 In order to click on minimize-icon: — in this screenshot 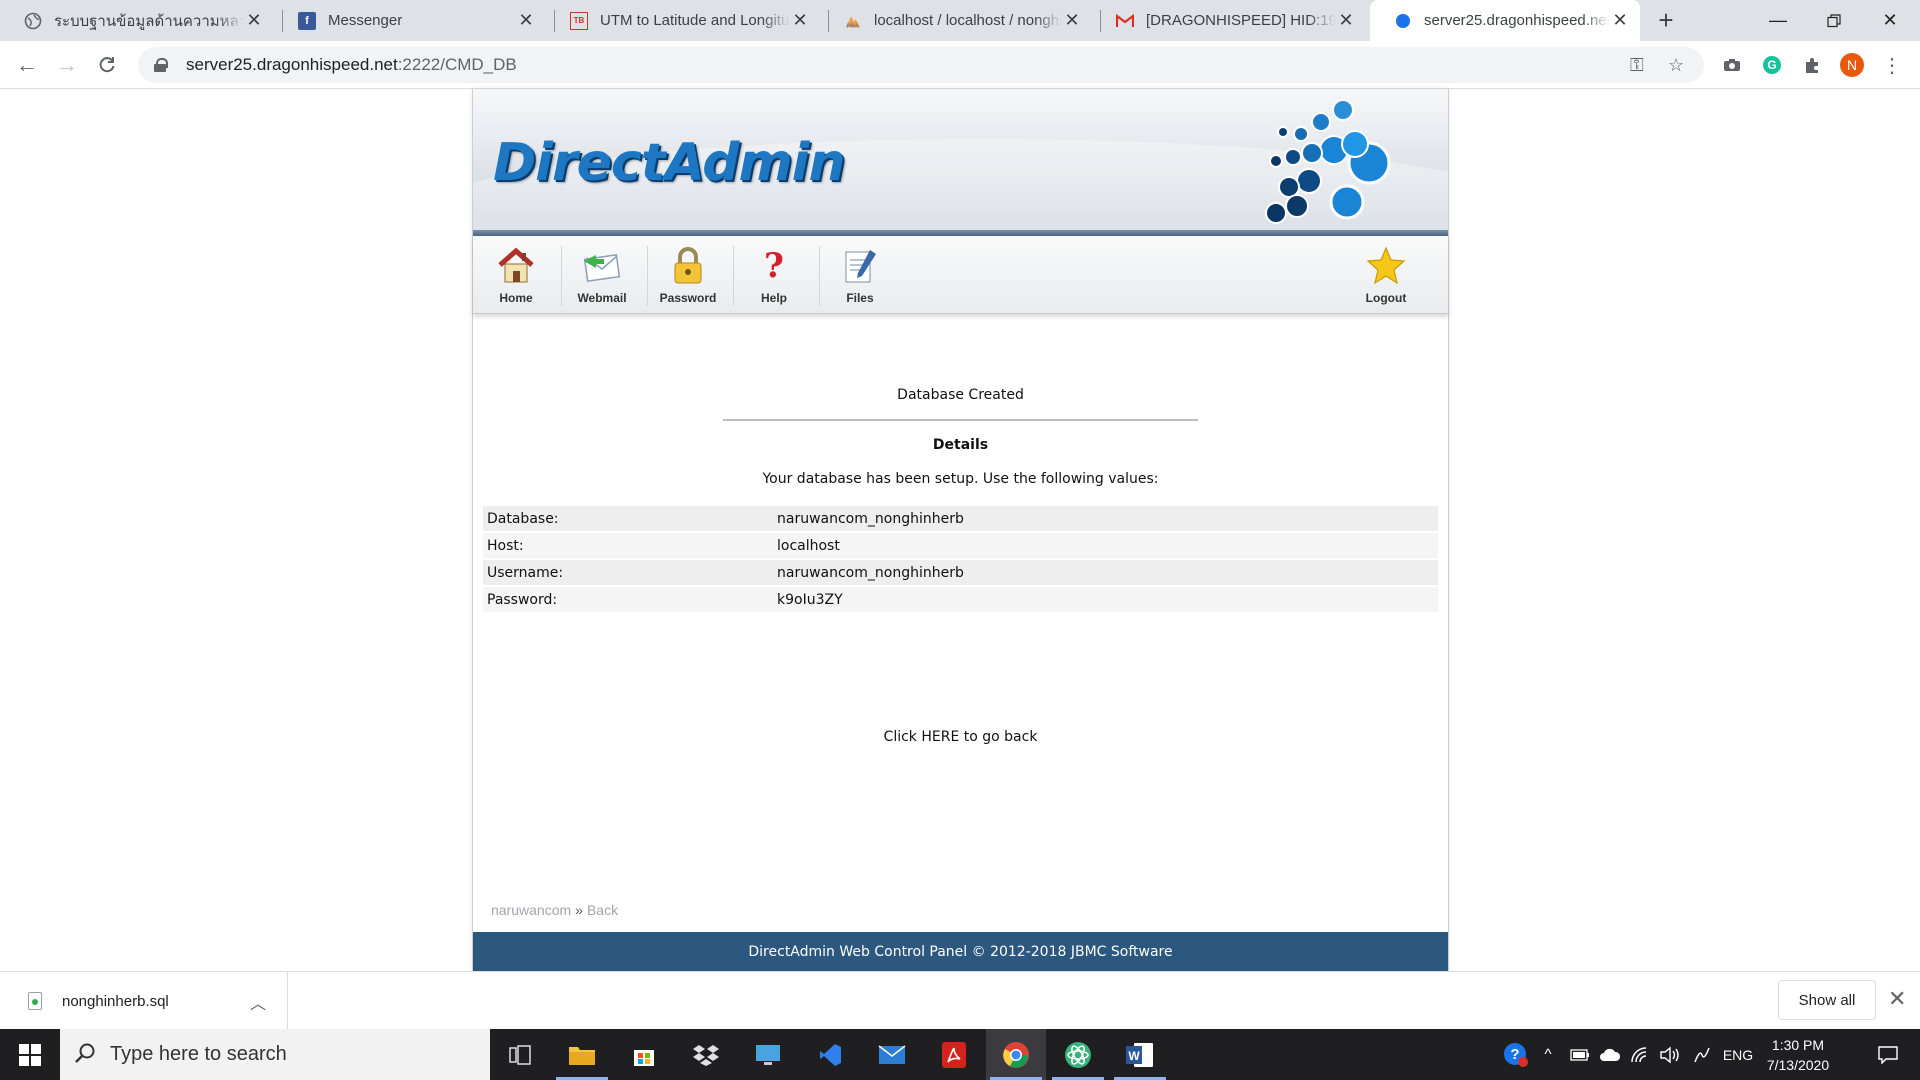, I will do `click(1778, 20)`.